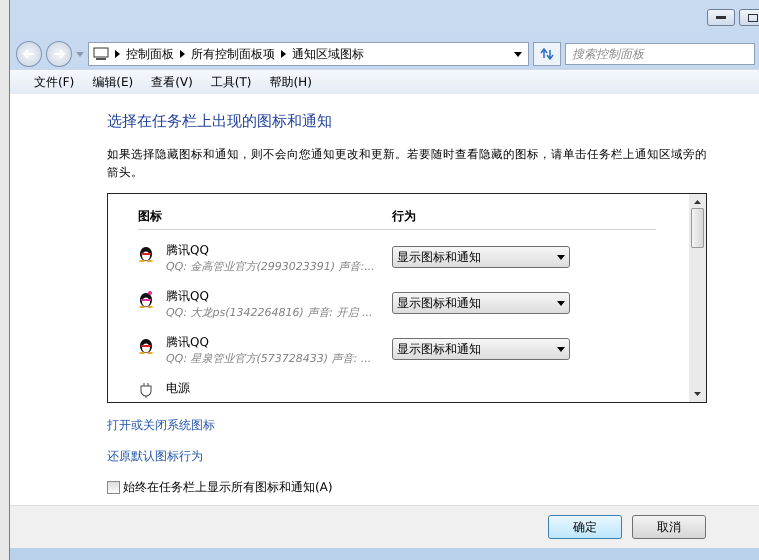 This screenshot has width=759, height=560. I want to click on address-bar: 控制面板 所有控制面板项 通知区域图标, so click(308, 54).